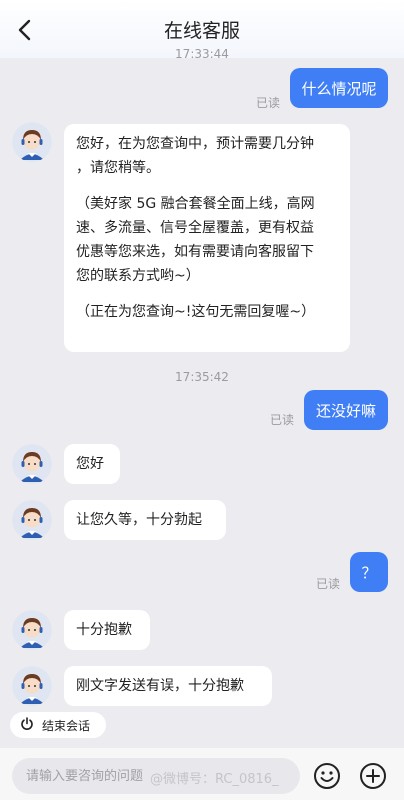  Describe the element at coordinates (118, 168) in the screenshot. I see `message-line: ，请您稍等。` at that location.